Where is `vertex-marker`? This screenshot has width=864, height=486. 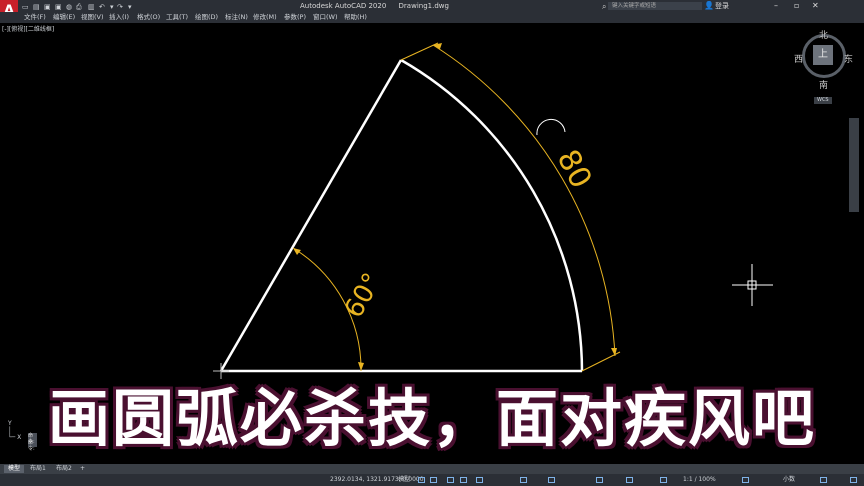
vertex-marker is located at coordinates (221, 371).